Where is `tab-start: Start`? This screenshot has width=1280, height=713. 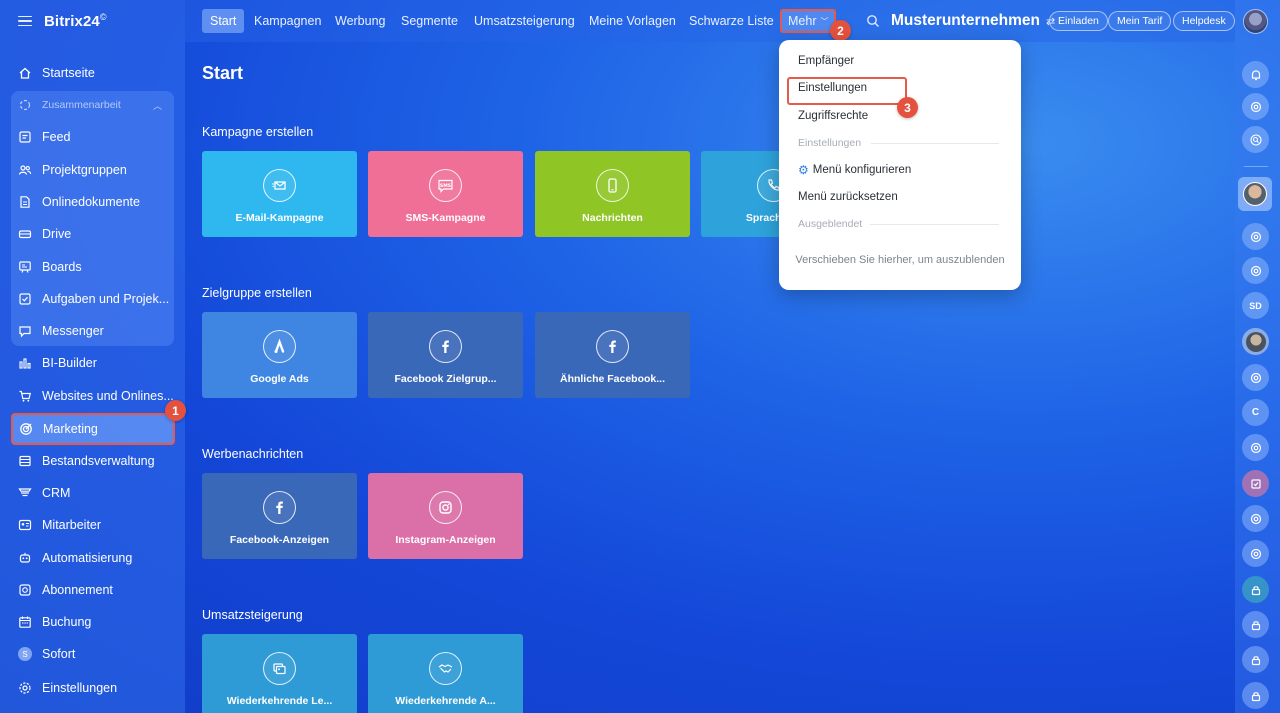
tab-start: Start is located at coordinates (223, 21).